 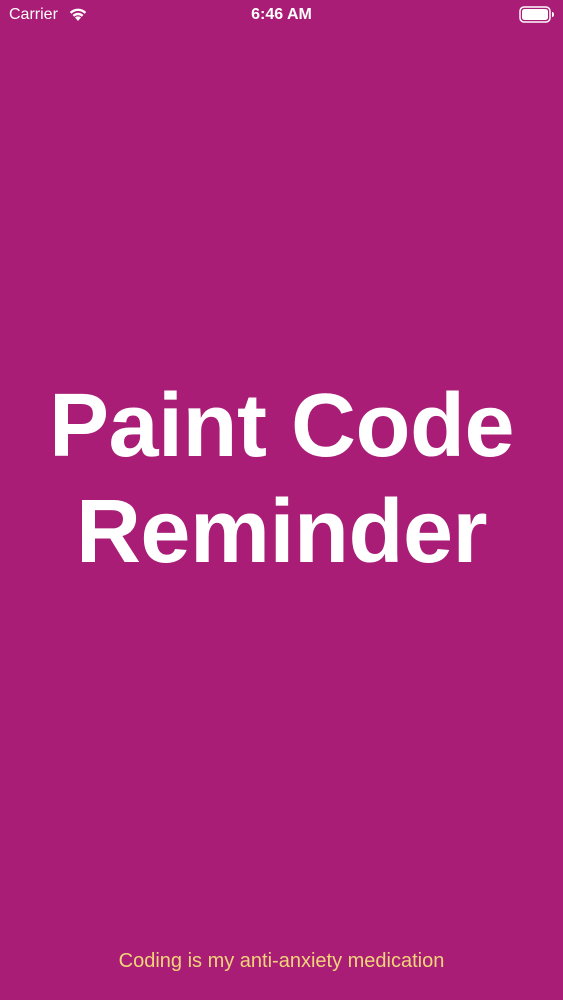 I want to click on title-line-1: Paint Code, so click(x=281, y=426).